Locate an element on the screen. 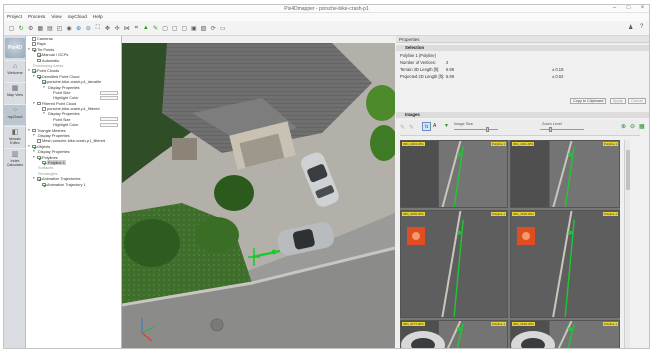  cancel-button: Cancel is located at coordinates (637, 101).